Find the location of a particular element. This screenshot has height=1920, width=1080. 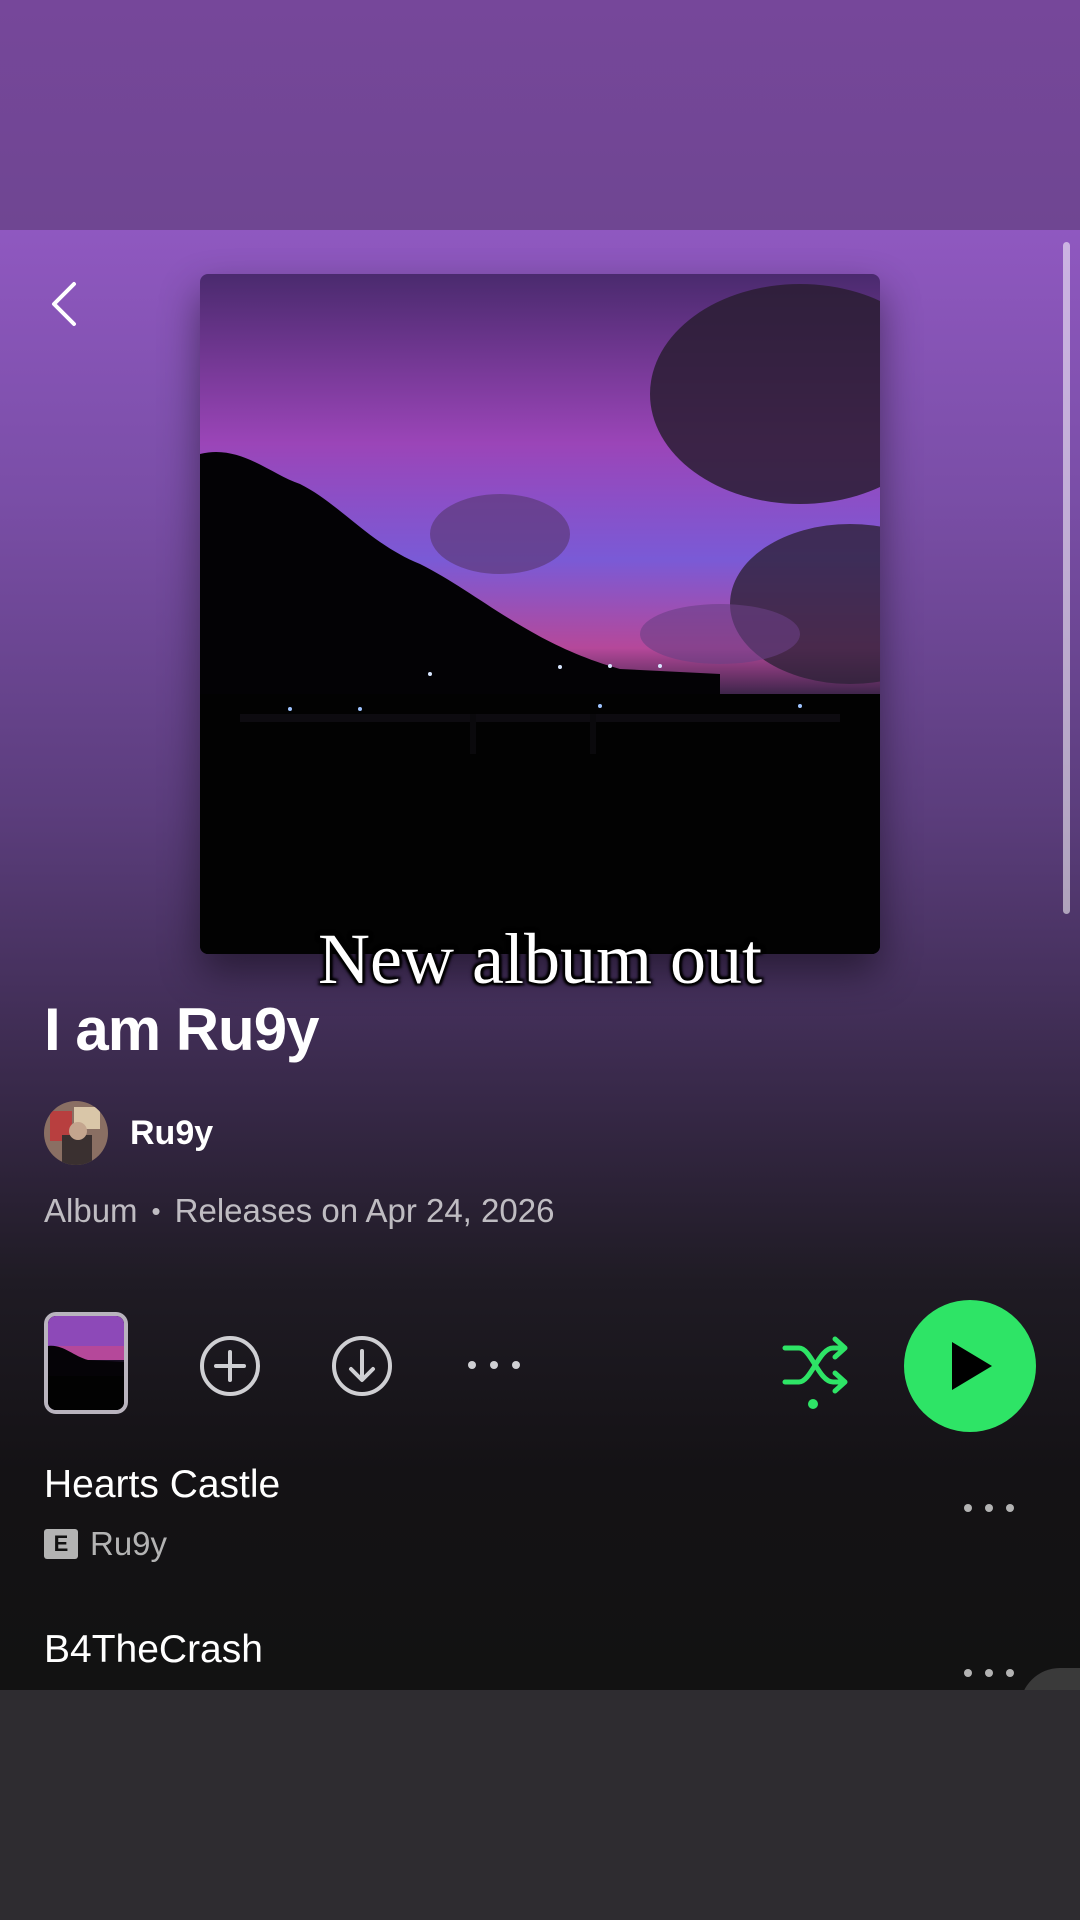

top-band is located at coordinates (540, 115).